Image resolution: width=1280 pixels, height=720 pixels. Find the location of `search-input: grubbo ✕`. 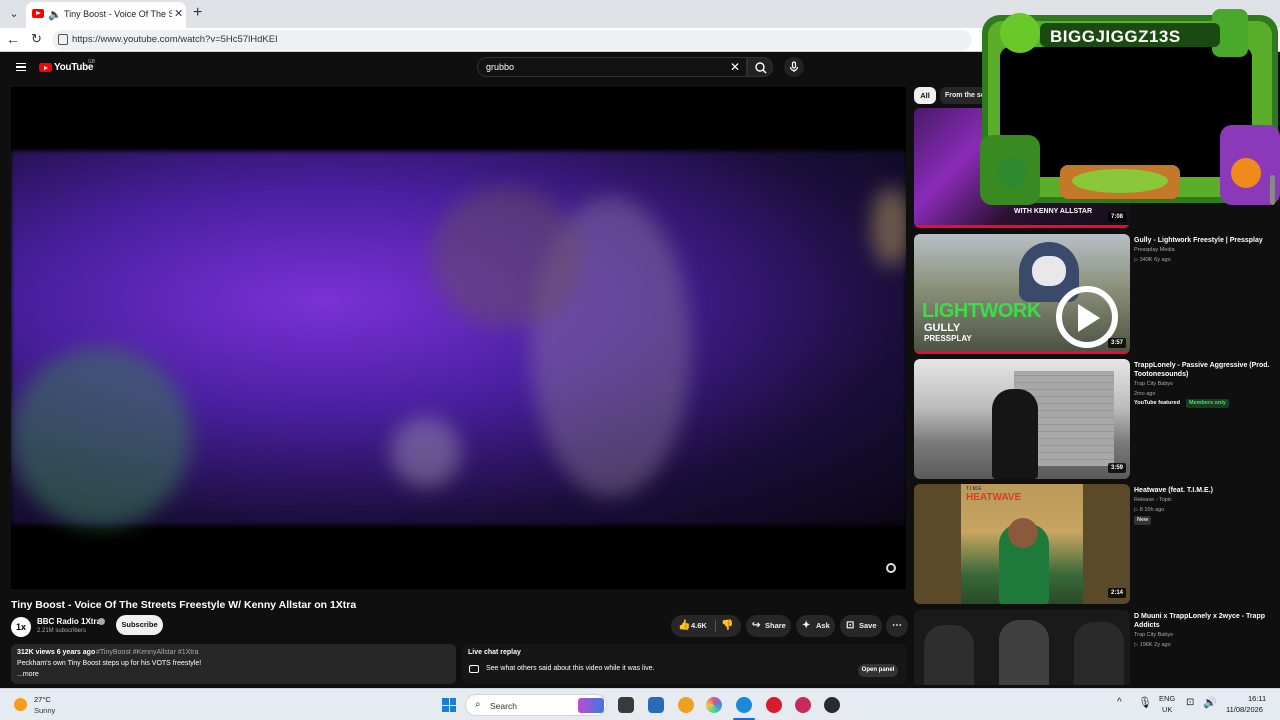

search-input: grubbo ✕ is located at coordinates (612, 67).